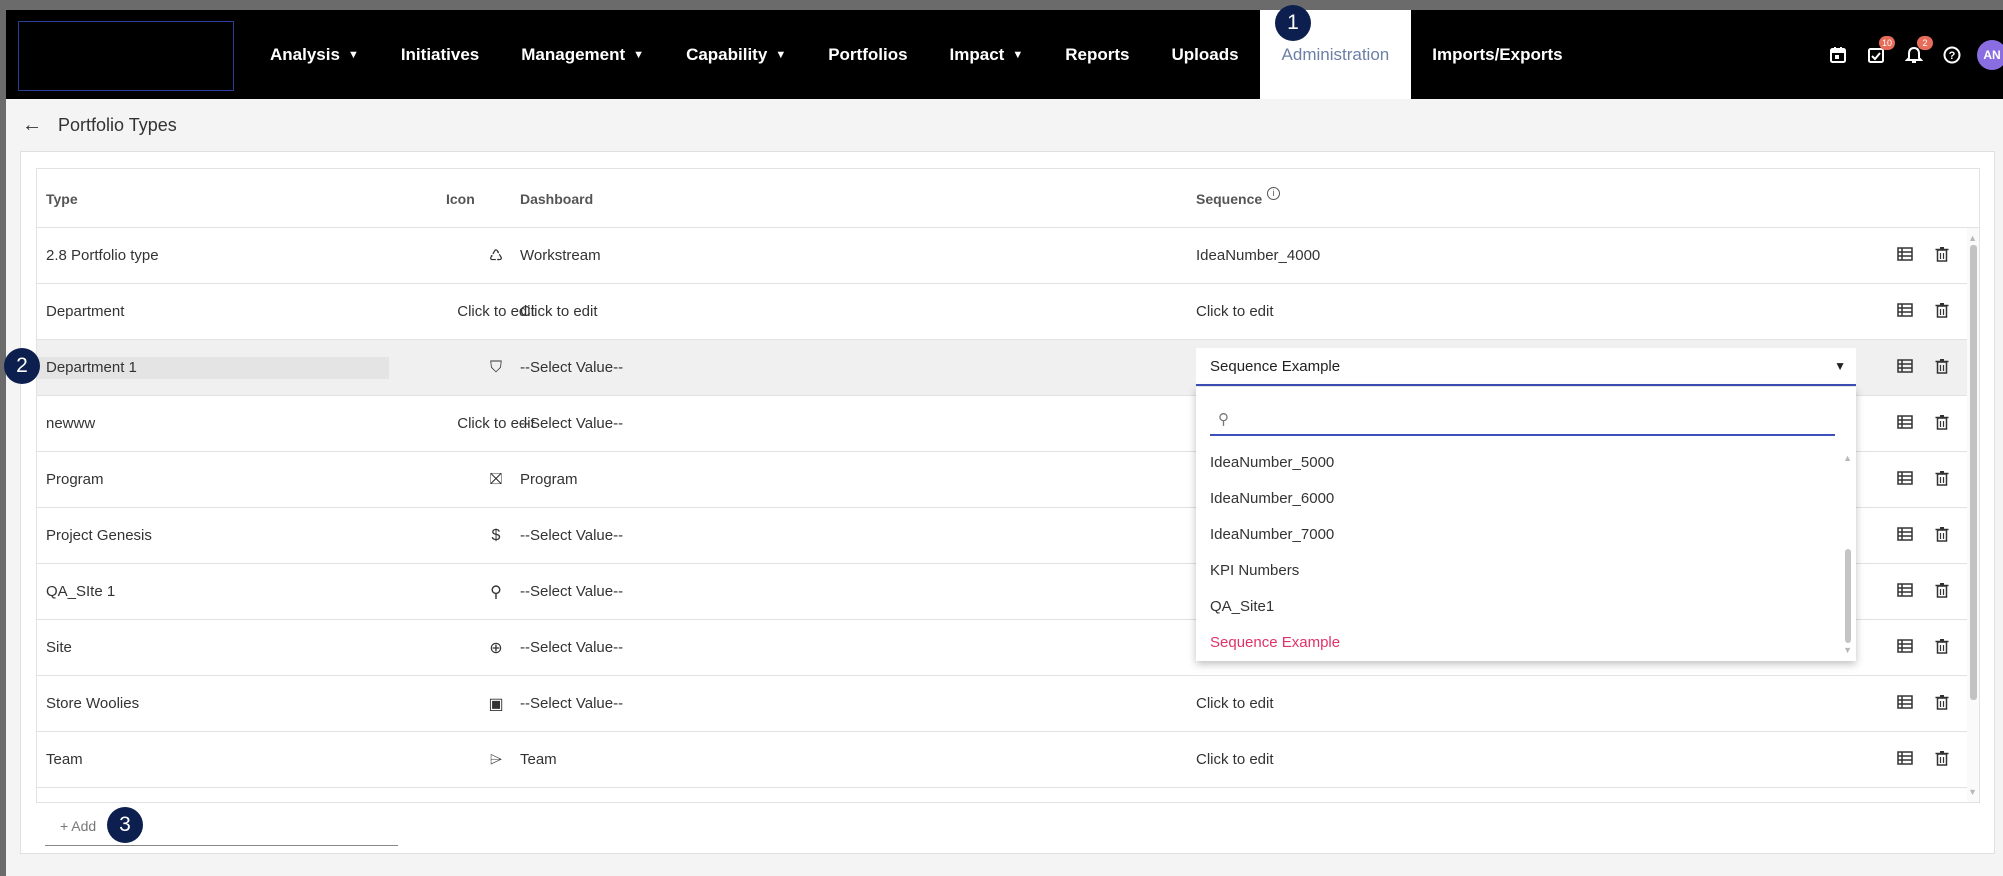  I want to click on type-cell: Project Genesis, so click(99, 535).